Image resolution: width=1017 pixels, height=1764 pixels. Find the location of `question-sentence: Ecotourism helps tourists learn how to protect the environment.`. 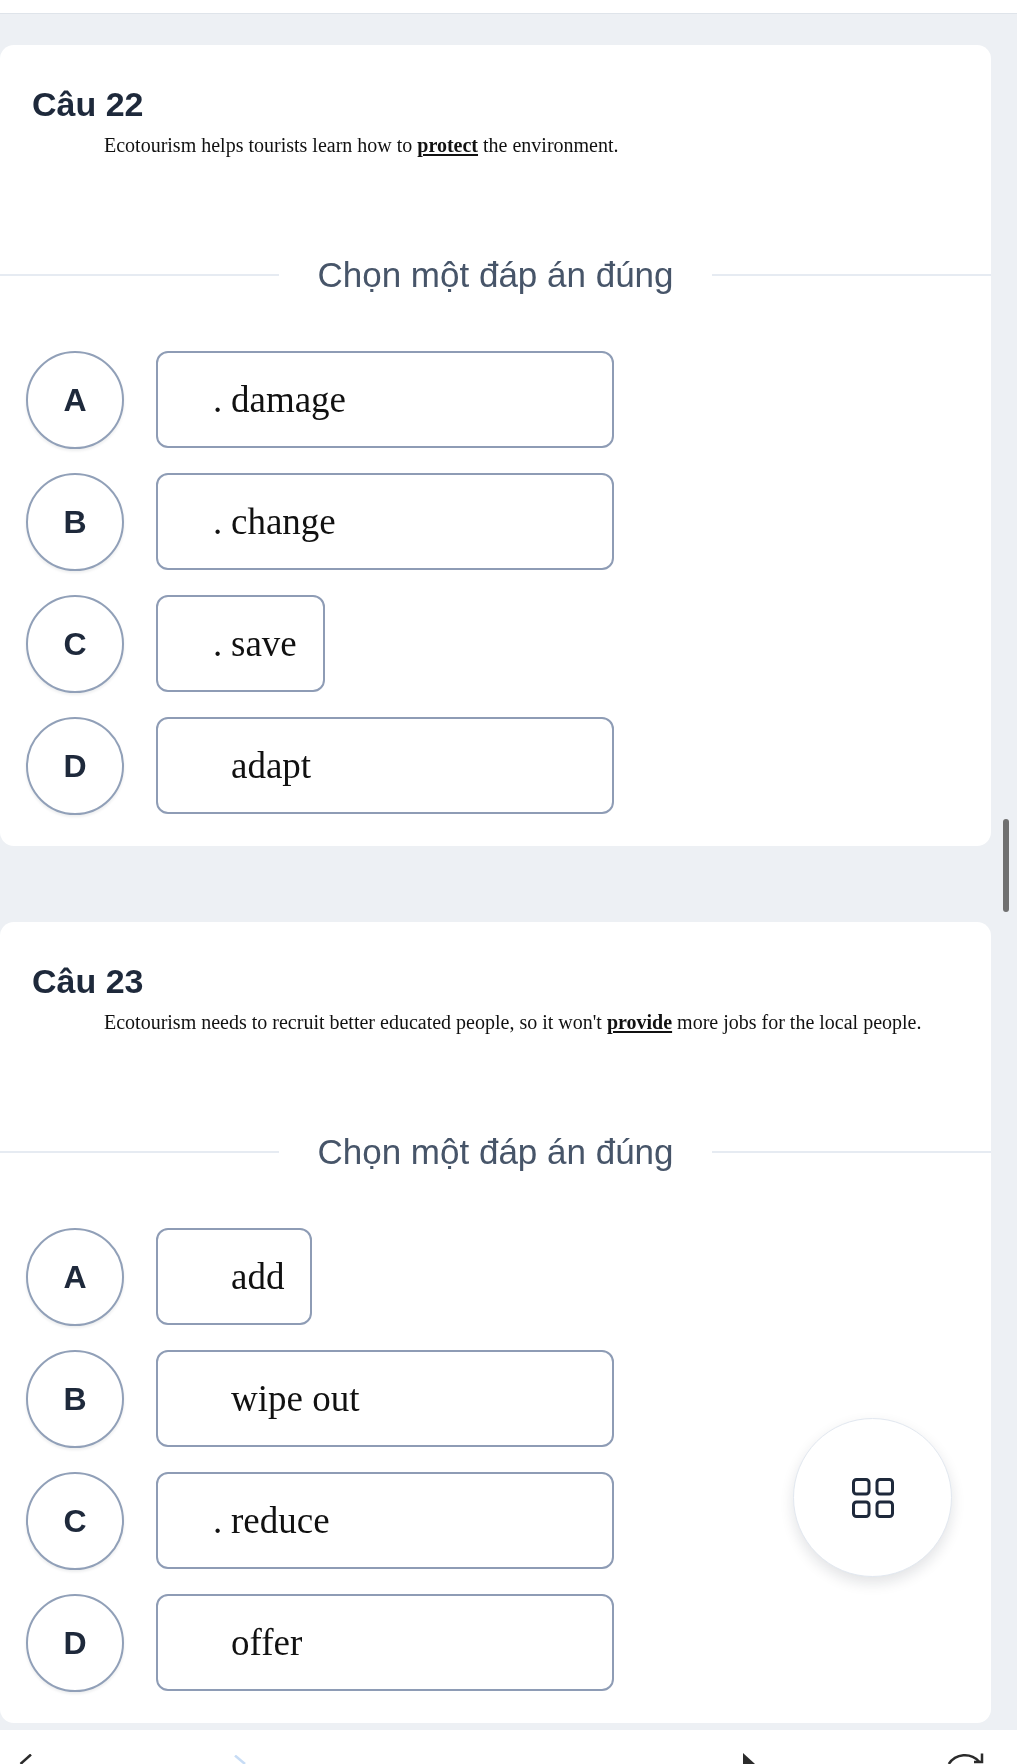

question-sentence: Ecotourism helps tourists learn how to protect the environment. is located at coordinates (362, 145).